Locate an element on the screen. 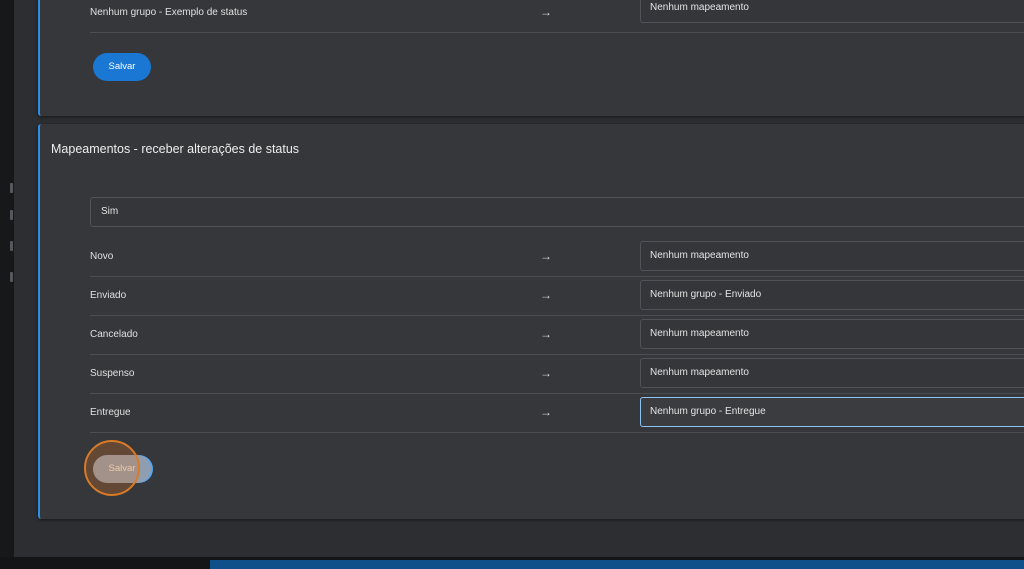  save-button: Salvar is located at coordinates (122, 67).